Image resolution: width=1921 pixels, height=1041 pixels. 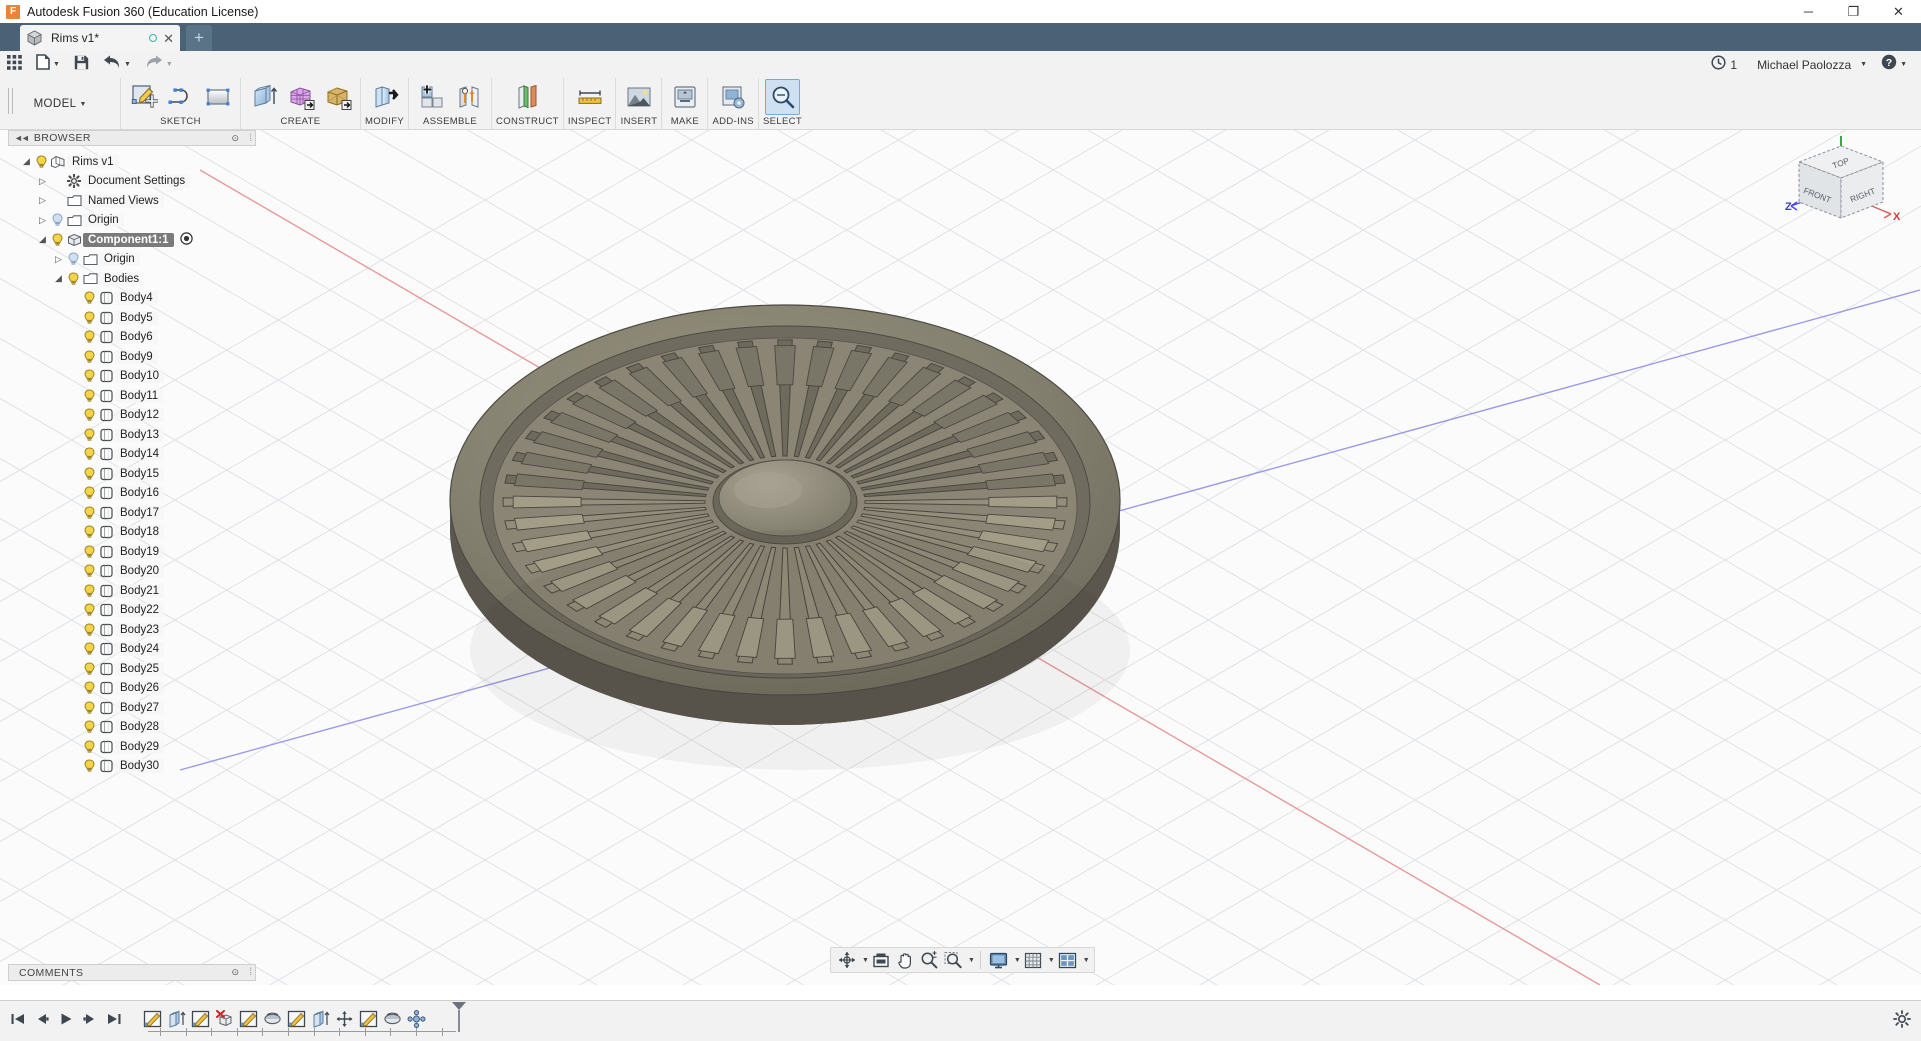 I want to click on settings-button, so click(x=1902, y=1021).